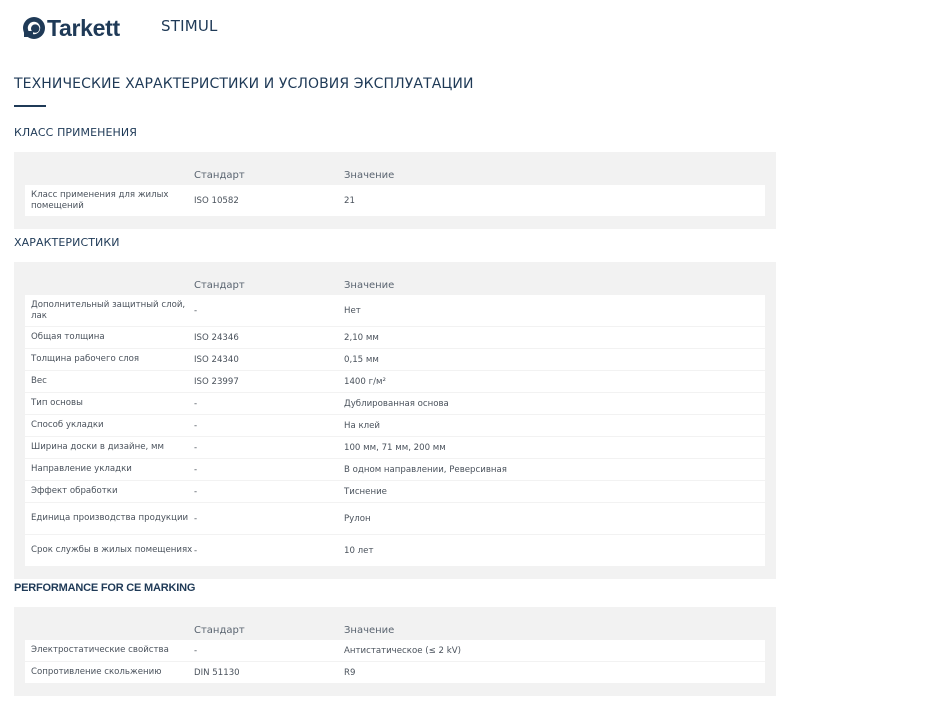 The height and width of the screenshot is (701, 925). What do you see at coordinates (112, 550) in the screenshot?
I see `row-name: Срок службы в жилых помещениях` at bounding box center [112, 550].